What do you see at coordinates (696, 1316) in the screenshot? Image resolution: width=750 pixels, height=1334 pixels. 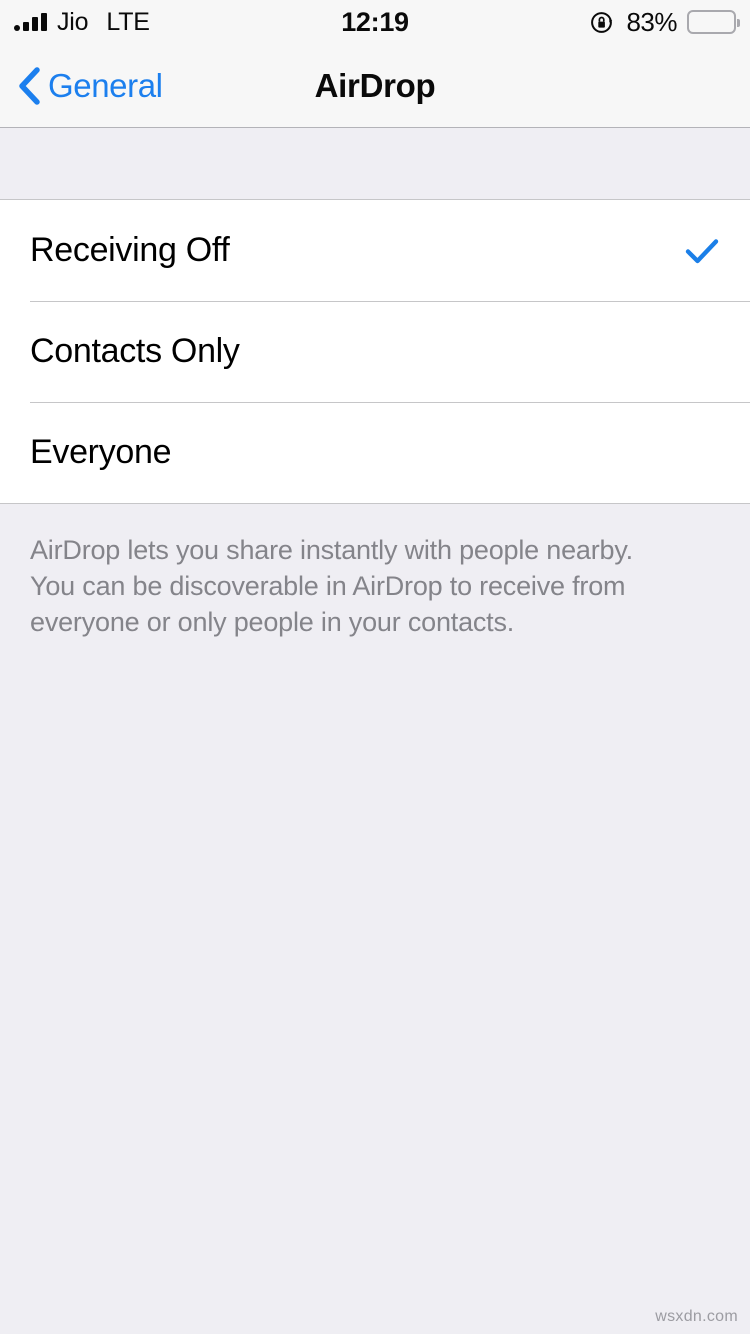 I see `watermark: wsxdn.com` at bounding box center [696, 1316].